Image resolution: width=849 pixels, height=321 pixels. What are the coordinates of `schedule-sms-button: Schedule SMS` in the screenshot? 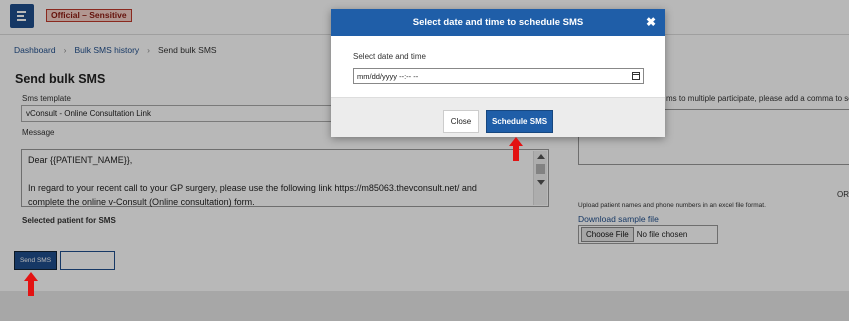 It's located at (519, 121).